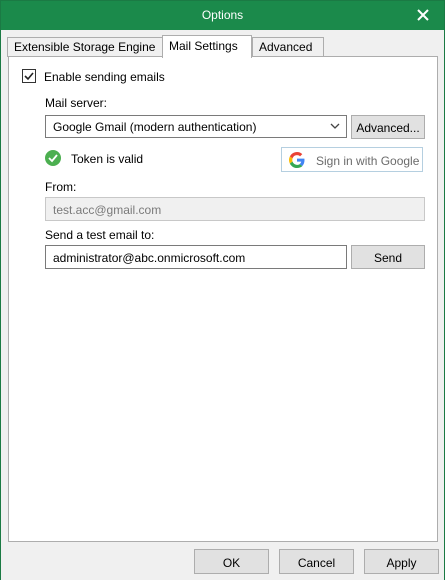 The width and height of the screenshot is (445, 580). Describe the element at coordinates (388, 257) in the screenshot. I see `send-button: Send` at that location.